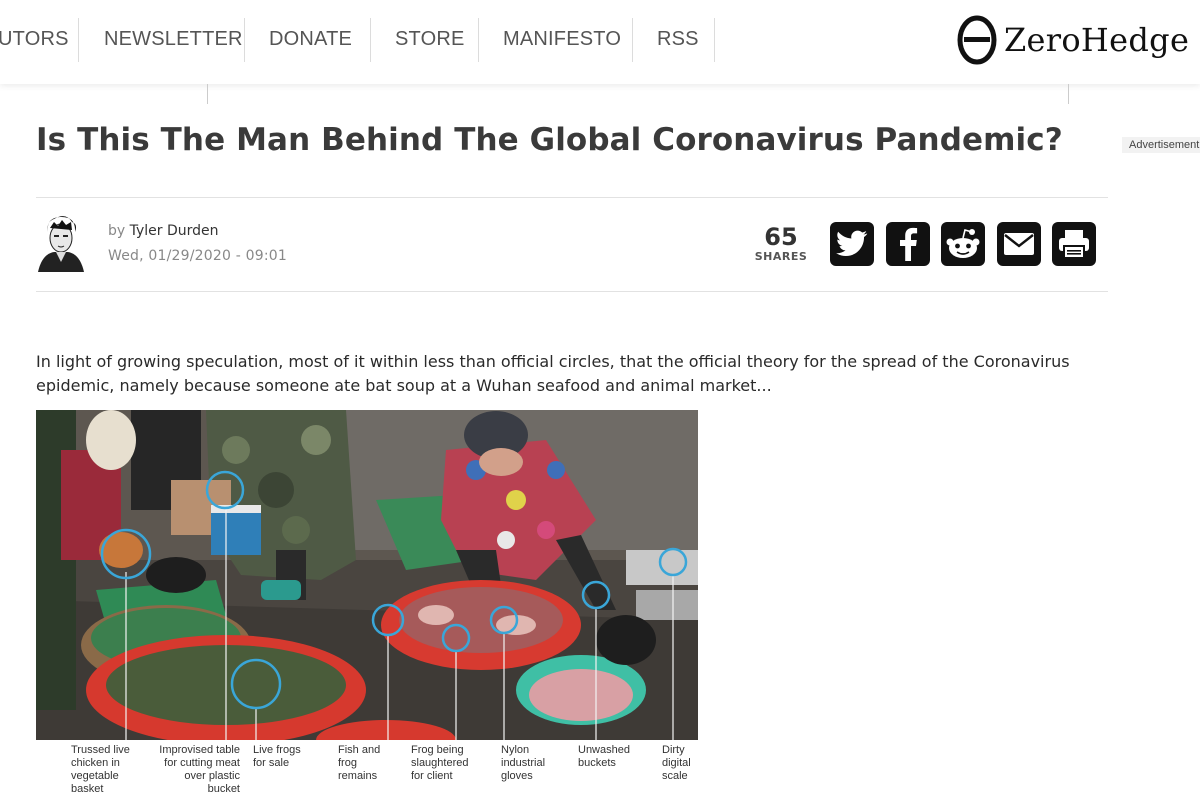  I want to click on caption-buckets: Unwashed buckets, so click(604, 756).